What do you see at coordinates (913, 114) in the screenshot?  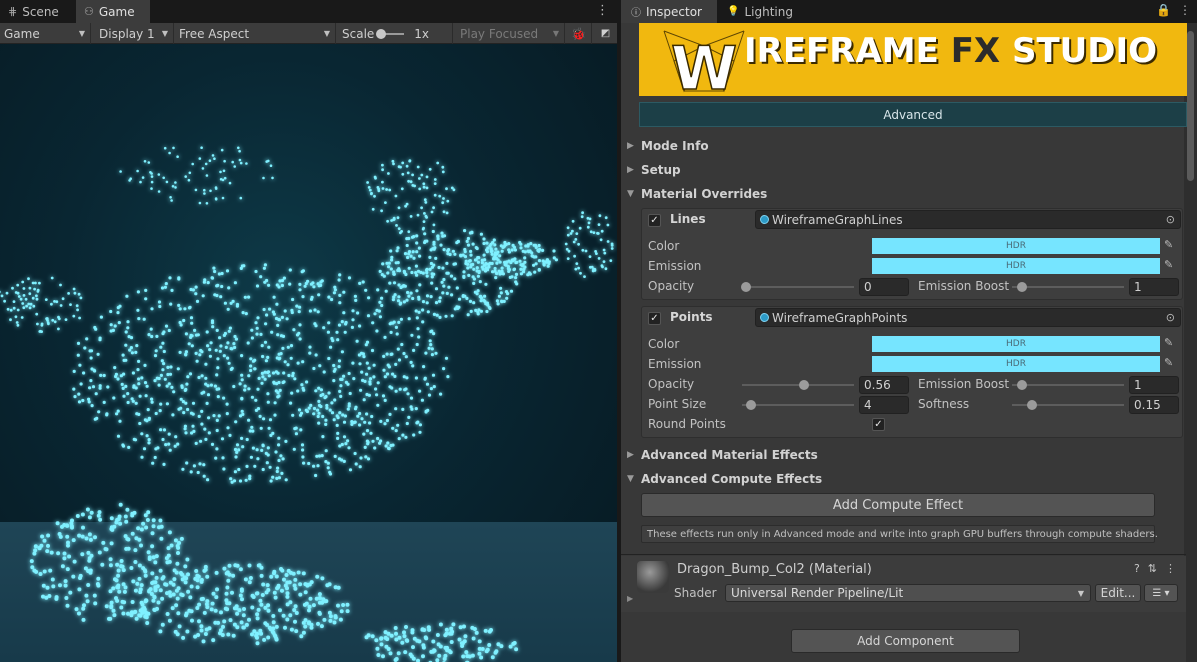 I see `mode-advanced-button: Advanced` at bounding box center [913, 114].